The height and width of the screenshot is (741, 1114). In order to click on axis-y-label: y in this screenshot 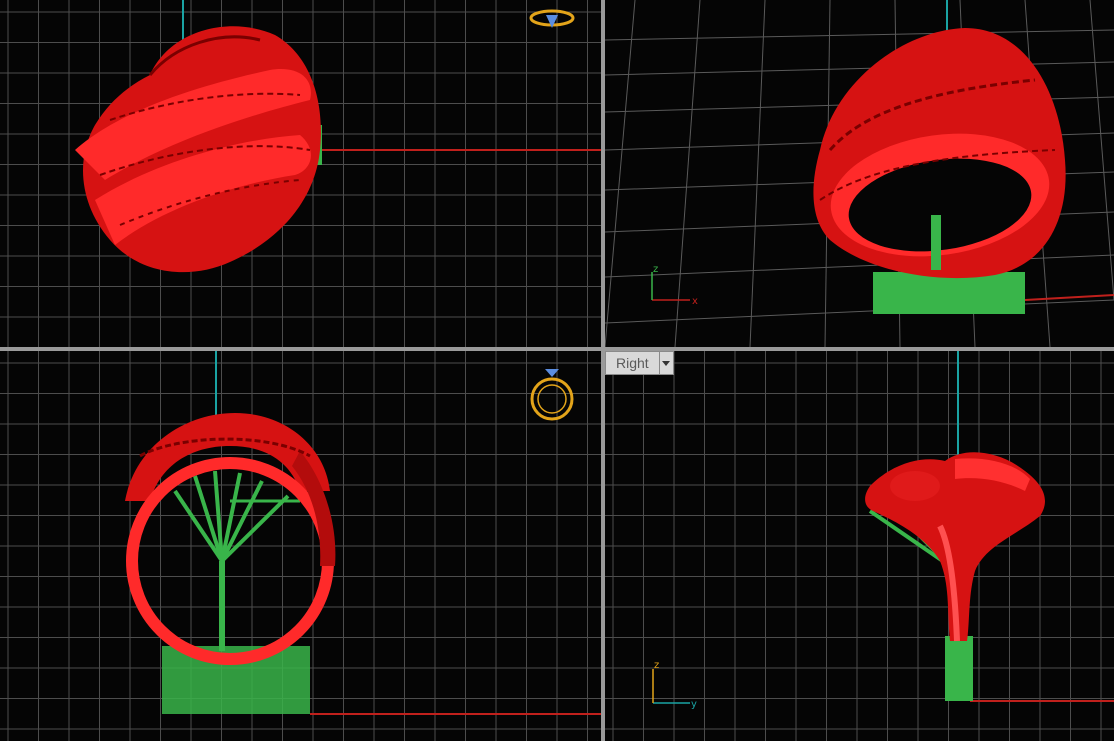, I will do `click(694, 704)`.